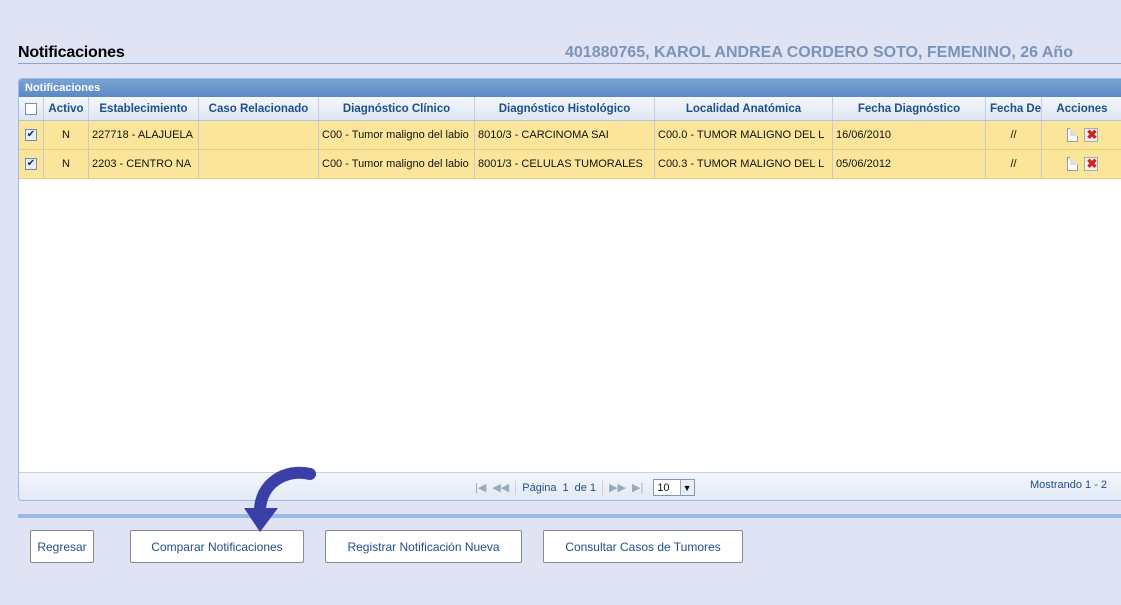  What do you see at coordinates (617, 487) in the screenshot?
I see `next-page-icon: ▶▶` at bounding box center [617, 487].